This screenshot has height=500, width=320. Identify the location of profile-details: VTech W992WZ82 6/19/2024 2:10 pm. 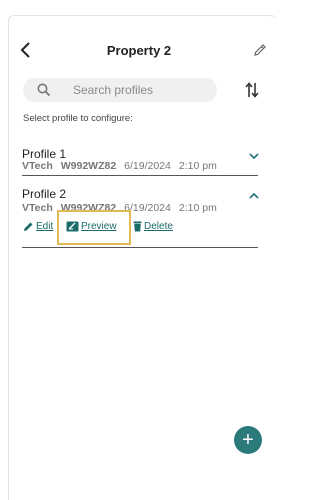
(119, 166).